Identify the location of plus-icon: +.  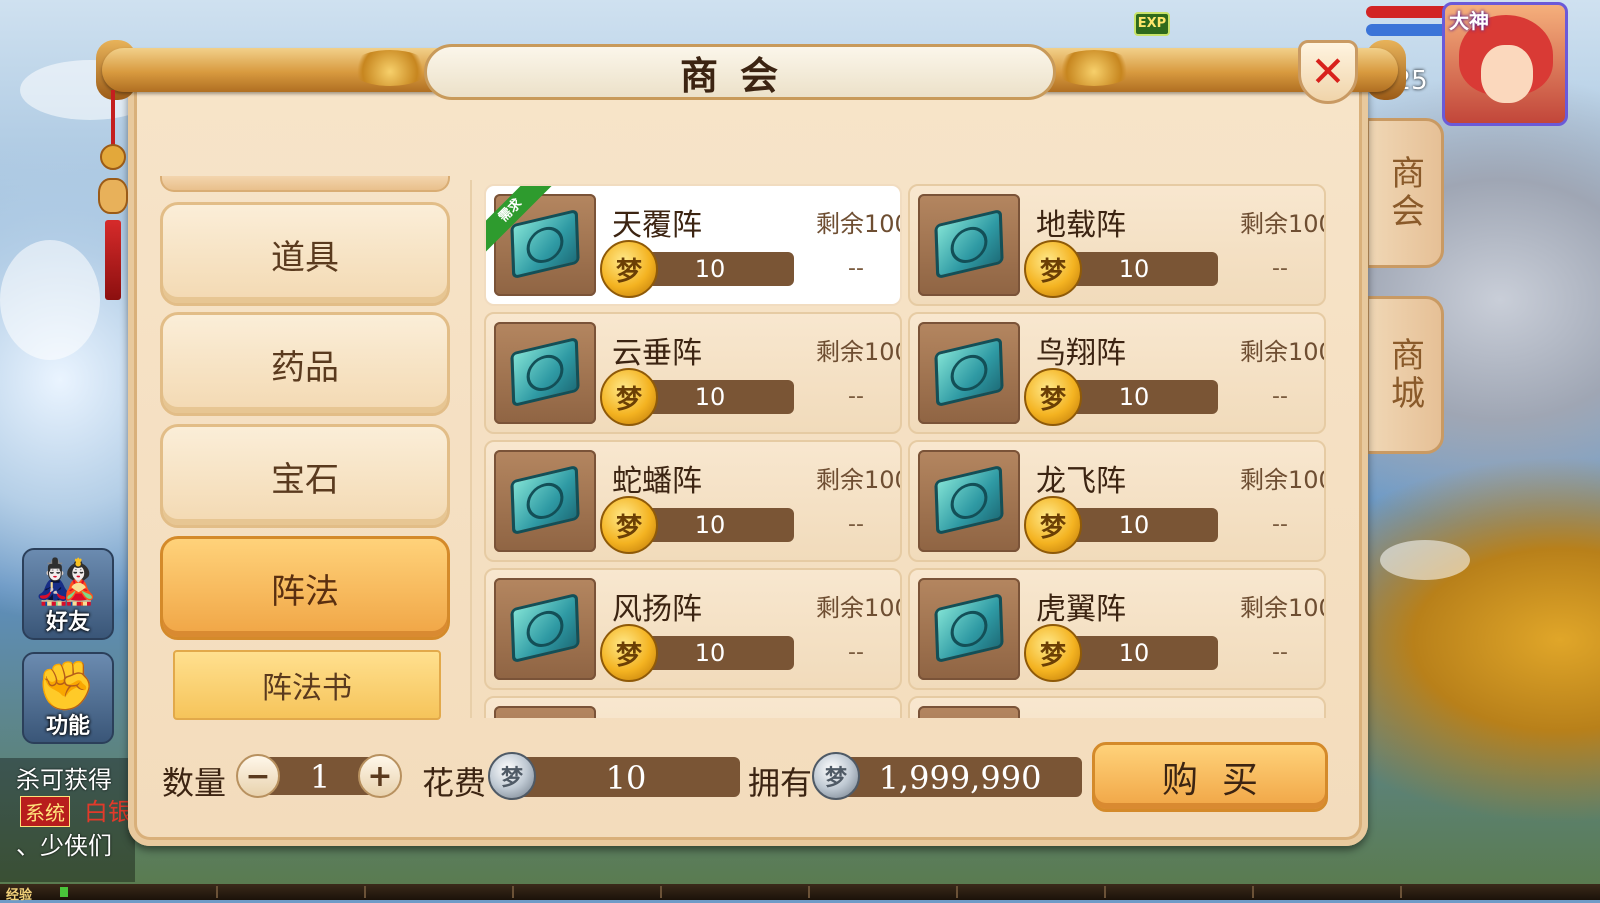
(380, 776).